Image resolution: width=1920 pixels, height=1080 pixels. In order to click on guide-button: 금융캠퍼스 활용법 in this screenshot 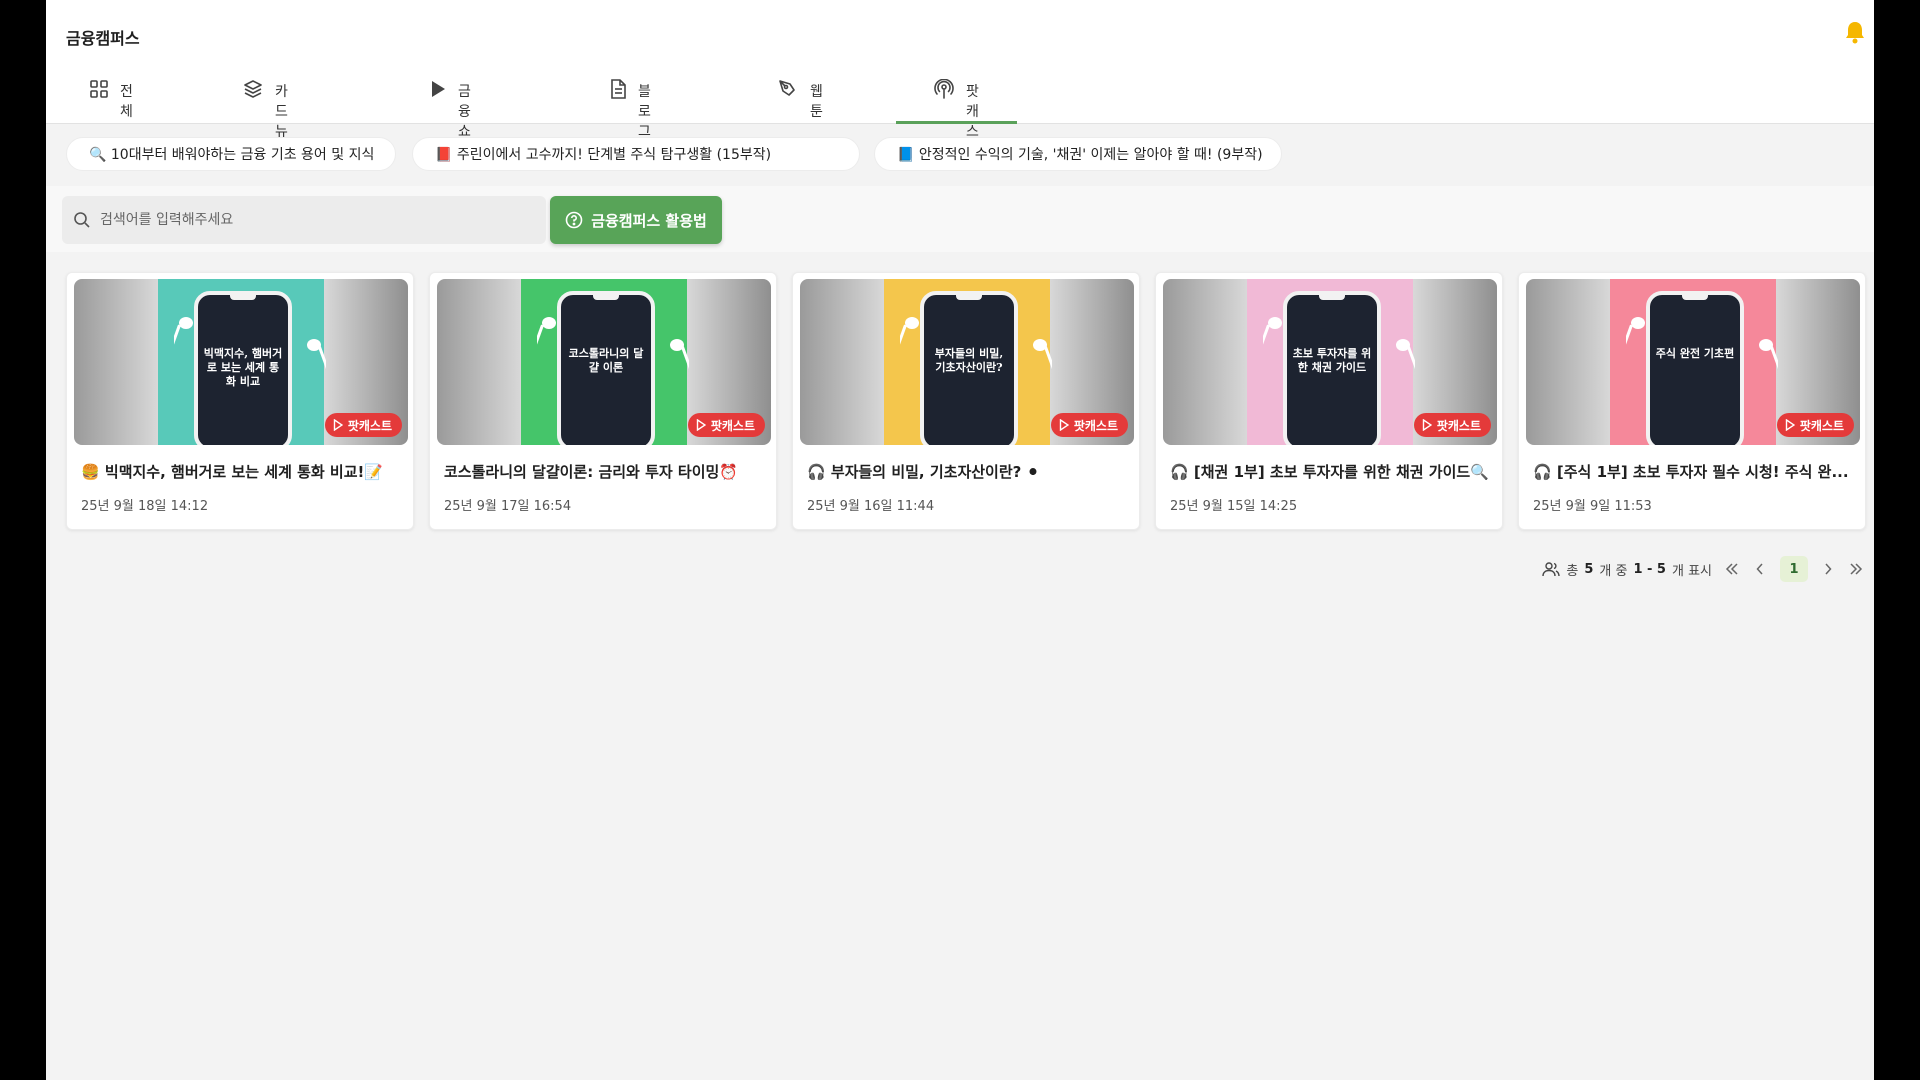, I will do `click(636, 220)`.